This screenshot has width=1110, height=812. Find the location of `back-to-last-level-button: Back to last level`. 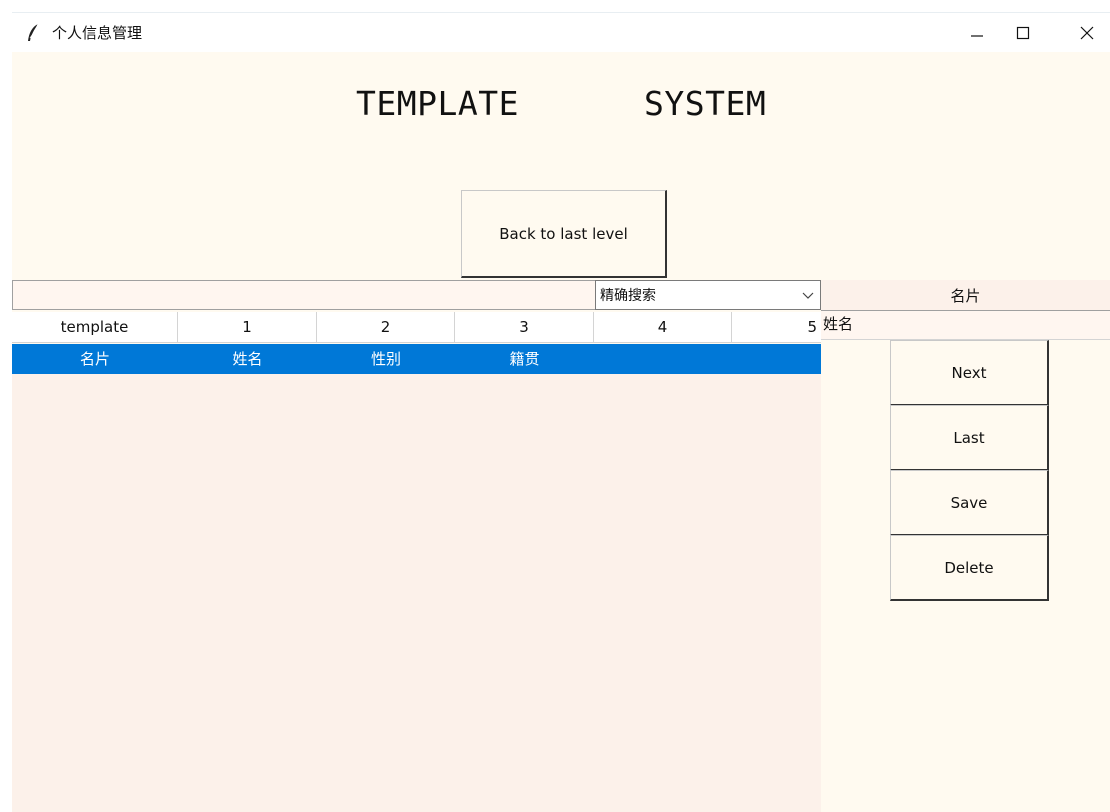

back-to-last-level-button: Back to last level is located at coordinates (564, 234).